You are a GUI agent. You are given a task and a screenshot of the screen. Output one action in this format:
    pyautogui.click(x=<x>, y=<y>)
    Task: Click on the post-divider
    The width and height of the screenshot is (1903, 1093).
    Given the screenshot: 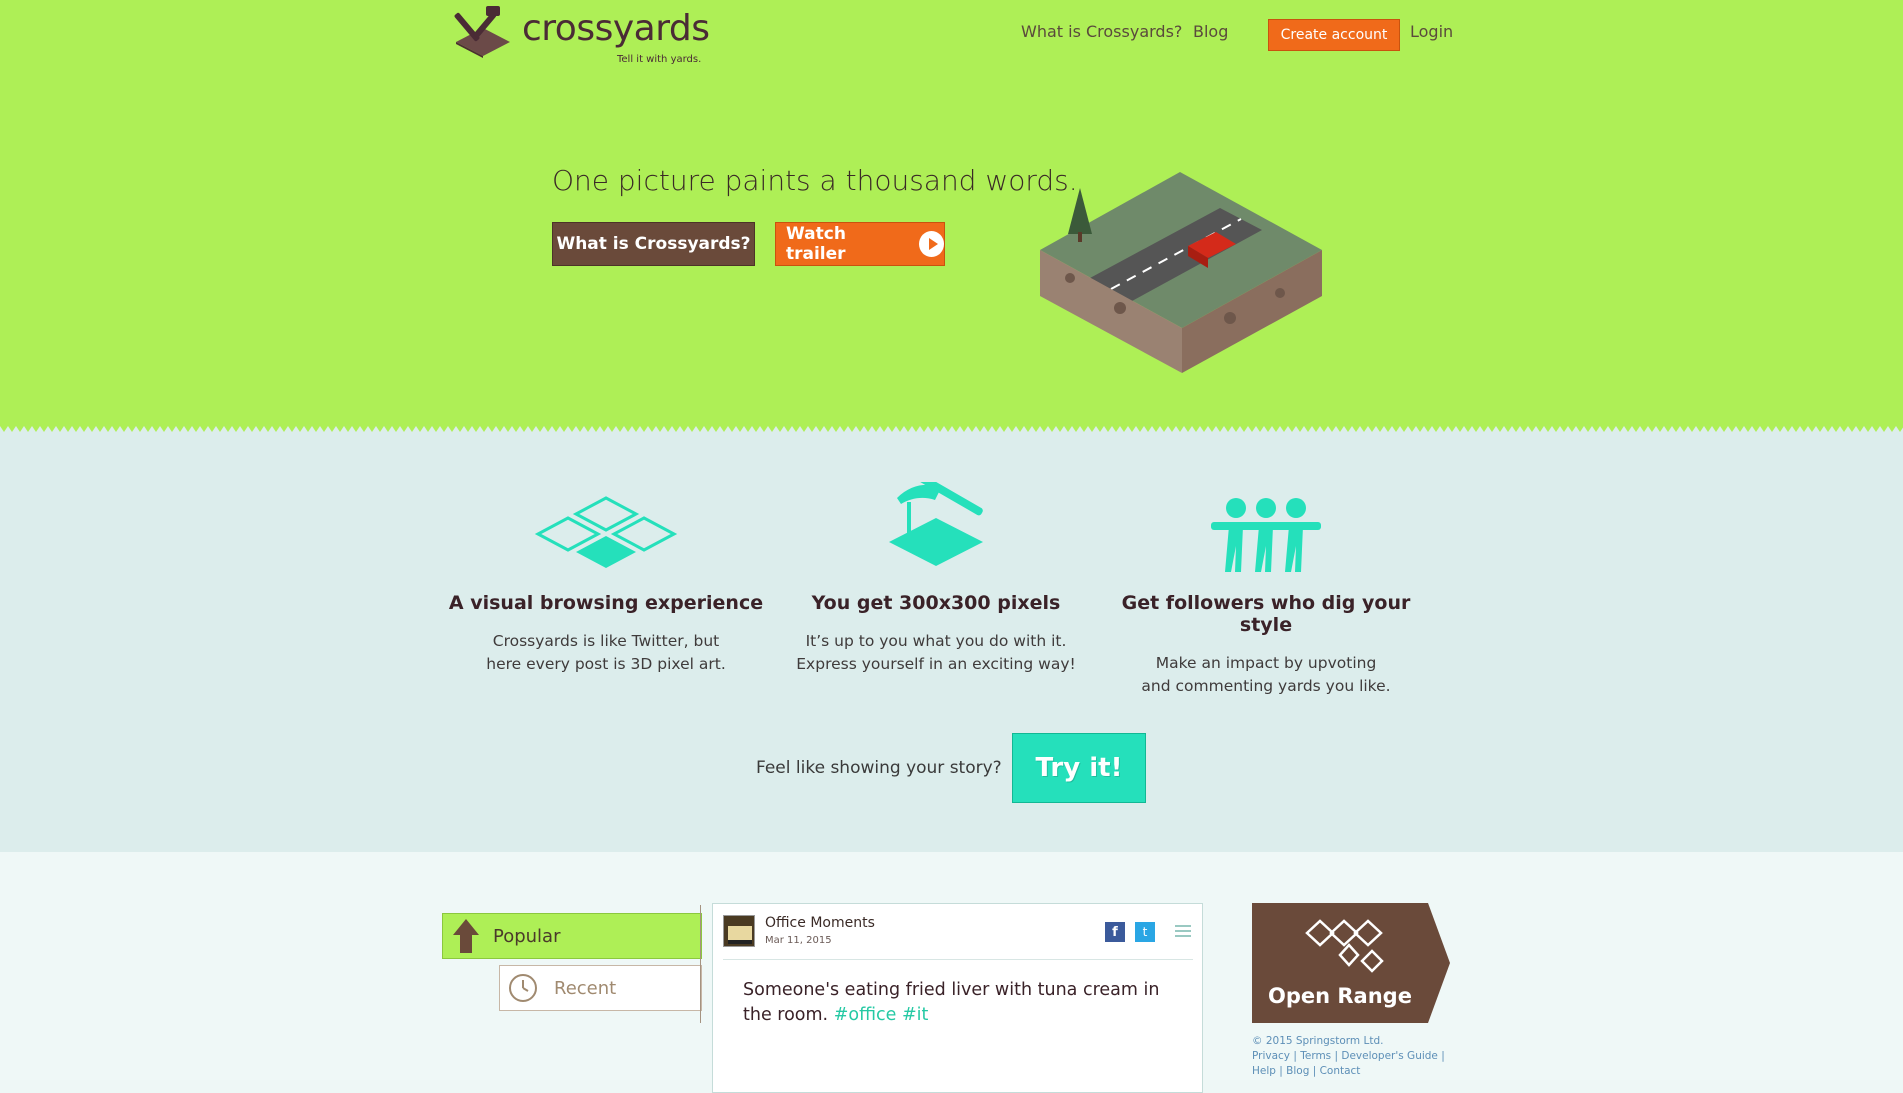 What is the action you would take?
    pyautogui.click(x=958, y=959)
    